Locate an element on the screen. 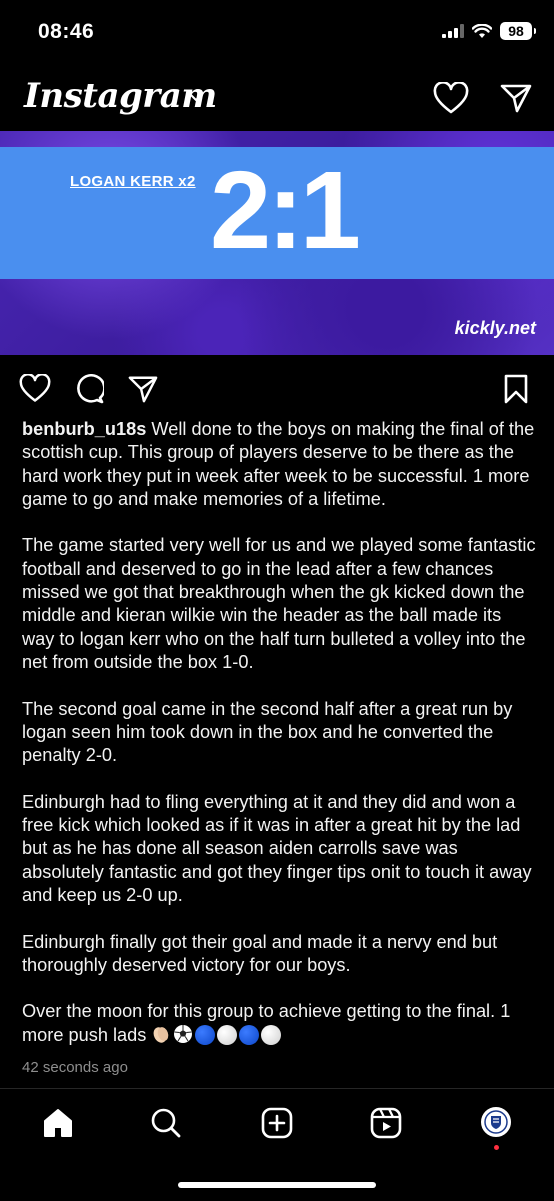 Image resolution: width=554 pixels, height=1201 pixels. reels-icon is located at coordinates (386, 1123).